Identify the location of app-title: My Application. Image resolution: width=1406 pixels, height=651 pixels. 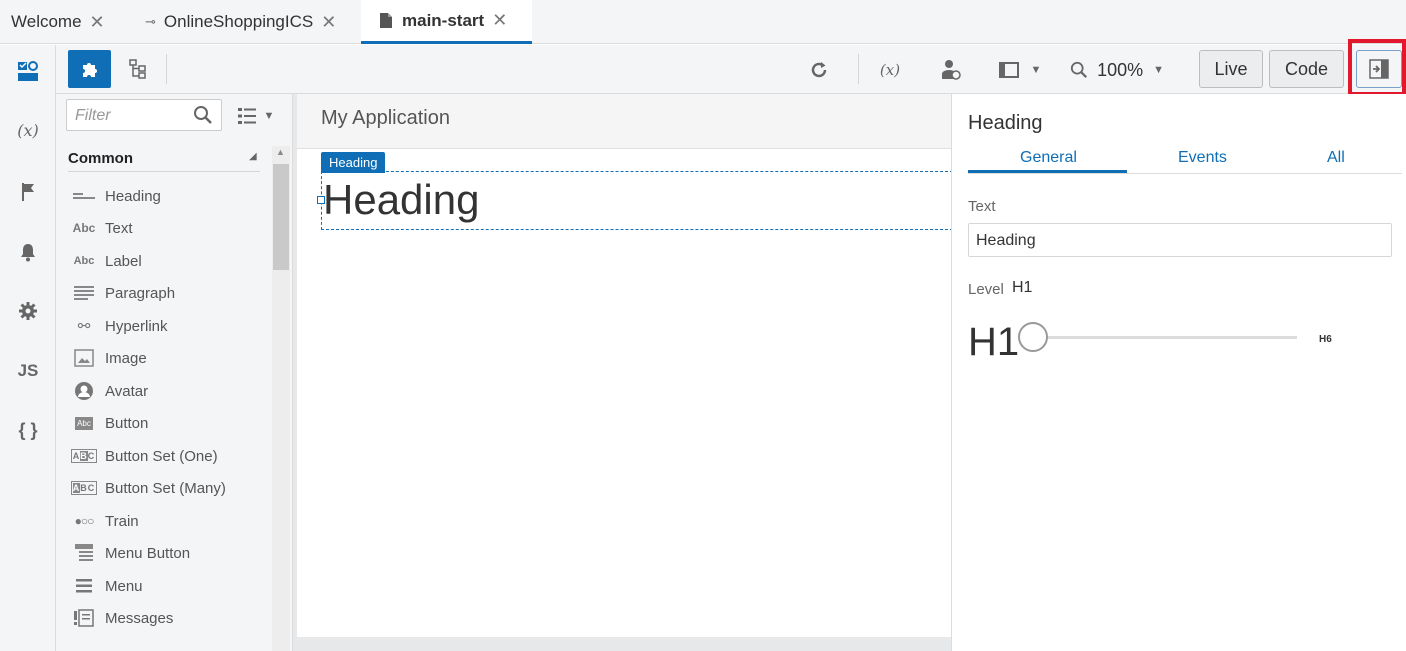
(385, 118).